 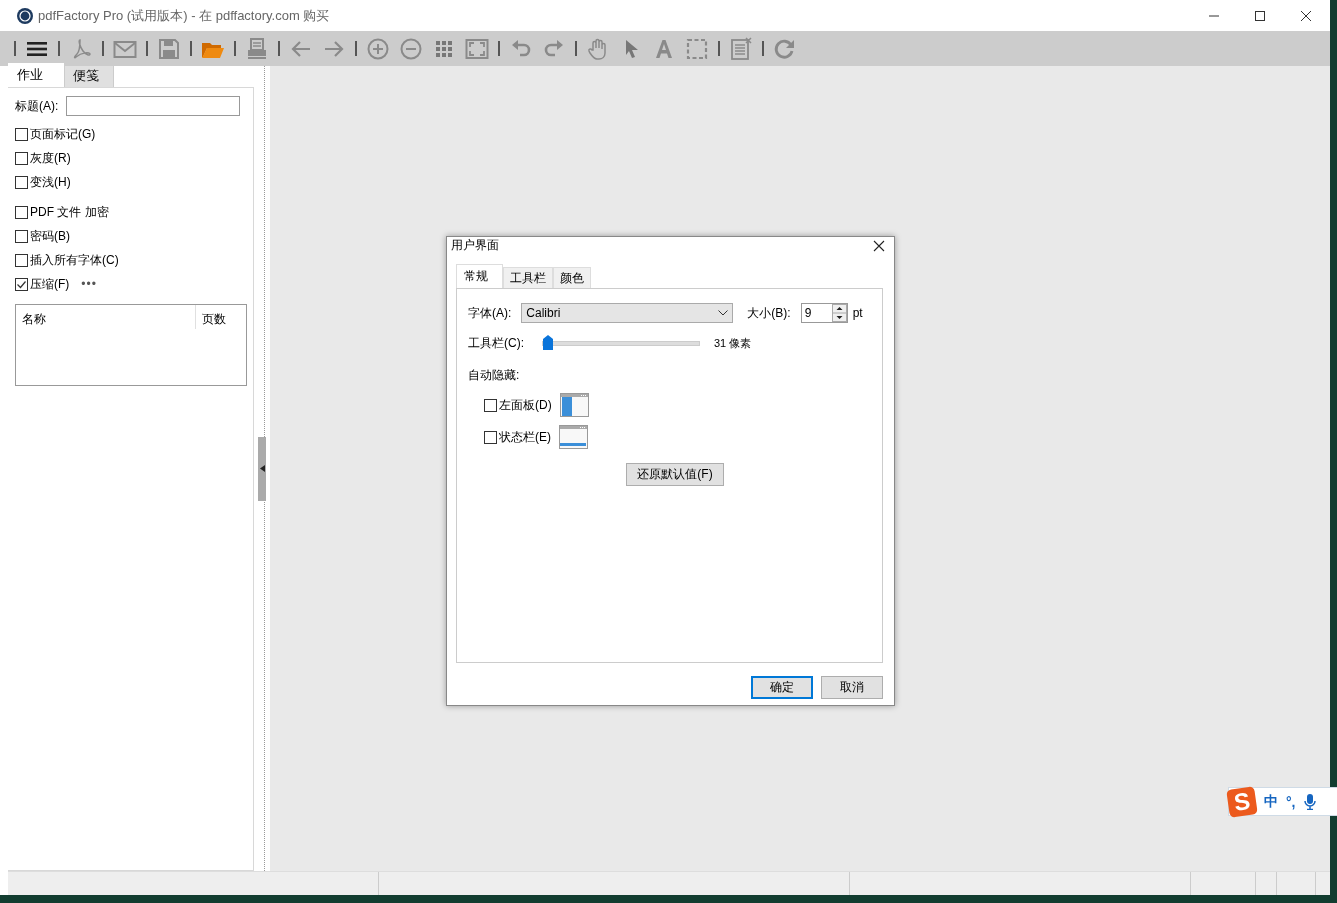 What do you see at coordinates (479, 276) in the screenshot?
I see `tab: 常规` at bounding box center [479, 276].